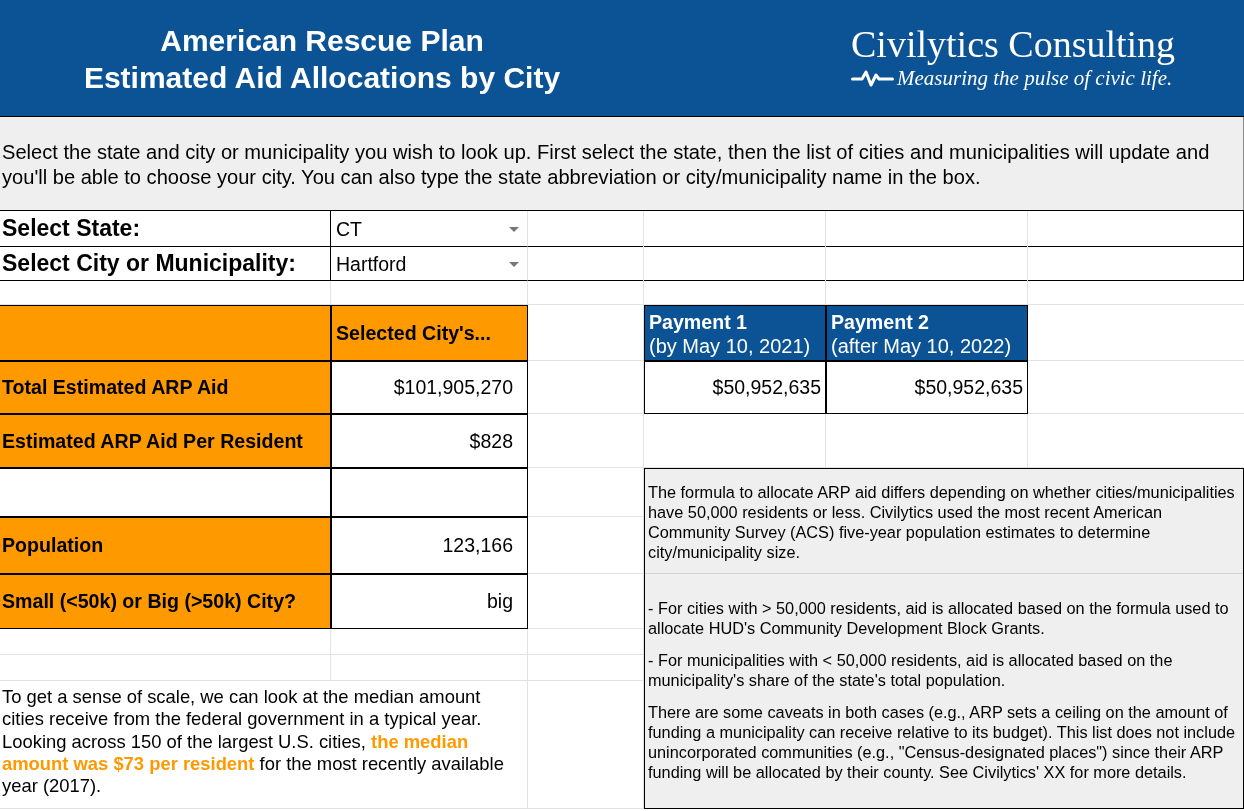 Image resolution: width=1244 pixels, height=811 pixels. I want to click on payment-date: (after May 10, 2022), so click(922, 346).